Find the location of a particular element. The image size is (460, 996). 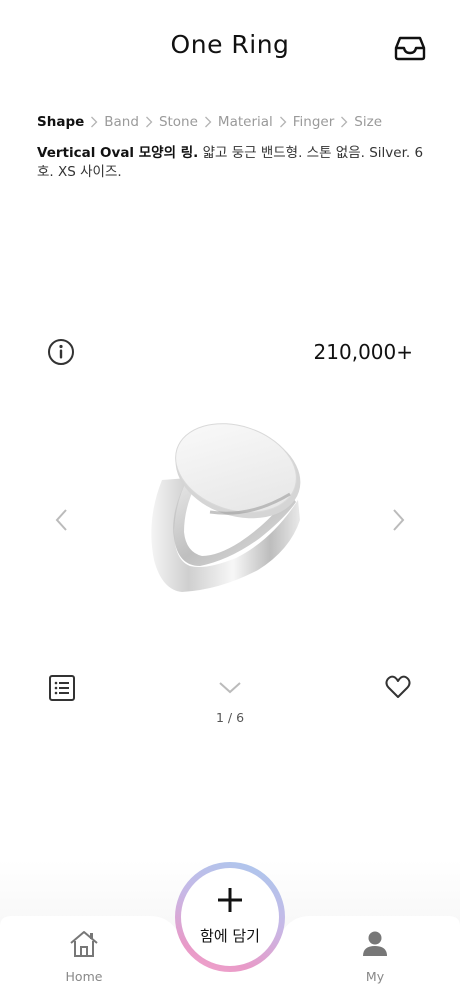

prev-image-button is located at coordinates (62, 520).